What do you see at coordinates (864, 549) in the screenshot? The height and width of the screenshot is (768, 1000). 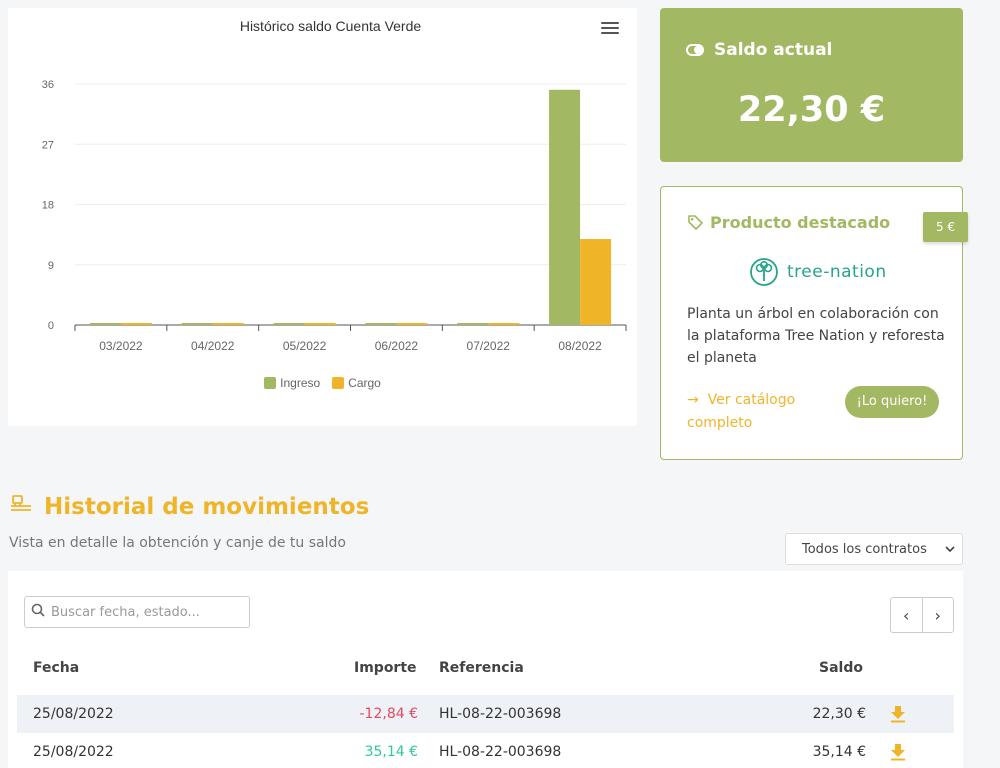 I see `contract-select-value: Todos los contratos` at bounding box center [864, 549].